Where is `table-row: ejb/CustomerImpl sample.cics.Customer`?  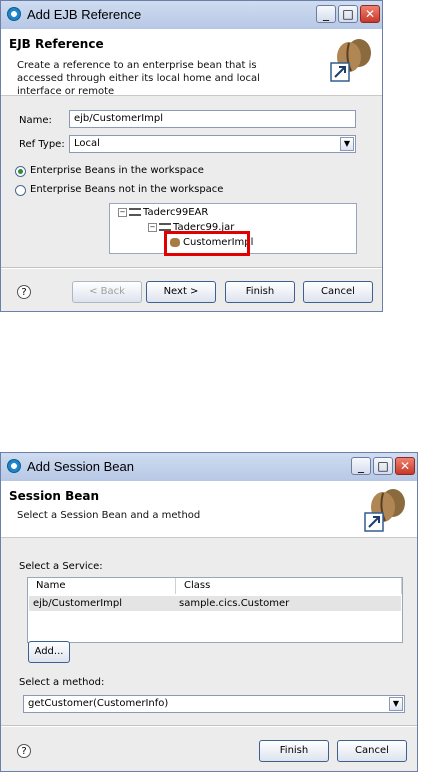 table-row: ejb/CustomerImpl sample.cics.Customer is located at coordinates (215, 603).